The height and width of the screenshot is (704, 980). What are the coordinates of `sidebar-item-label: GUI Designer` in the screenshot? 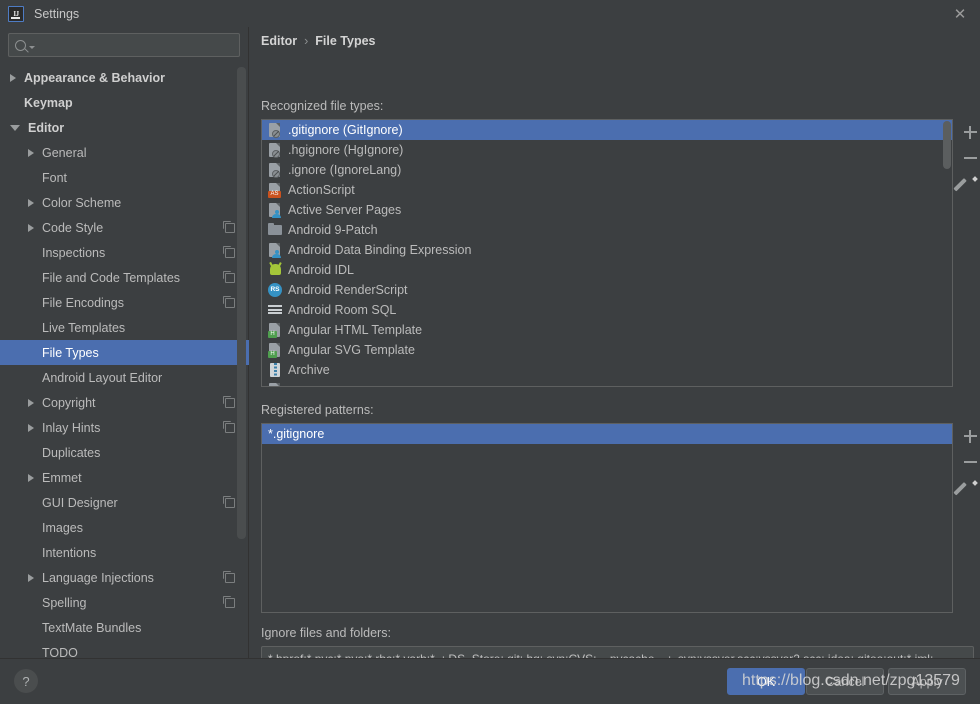 It's located at (80, 502).